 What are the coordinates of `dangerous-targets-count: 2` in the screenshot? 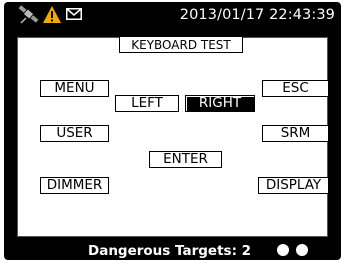 It's located at (246, 251).